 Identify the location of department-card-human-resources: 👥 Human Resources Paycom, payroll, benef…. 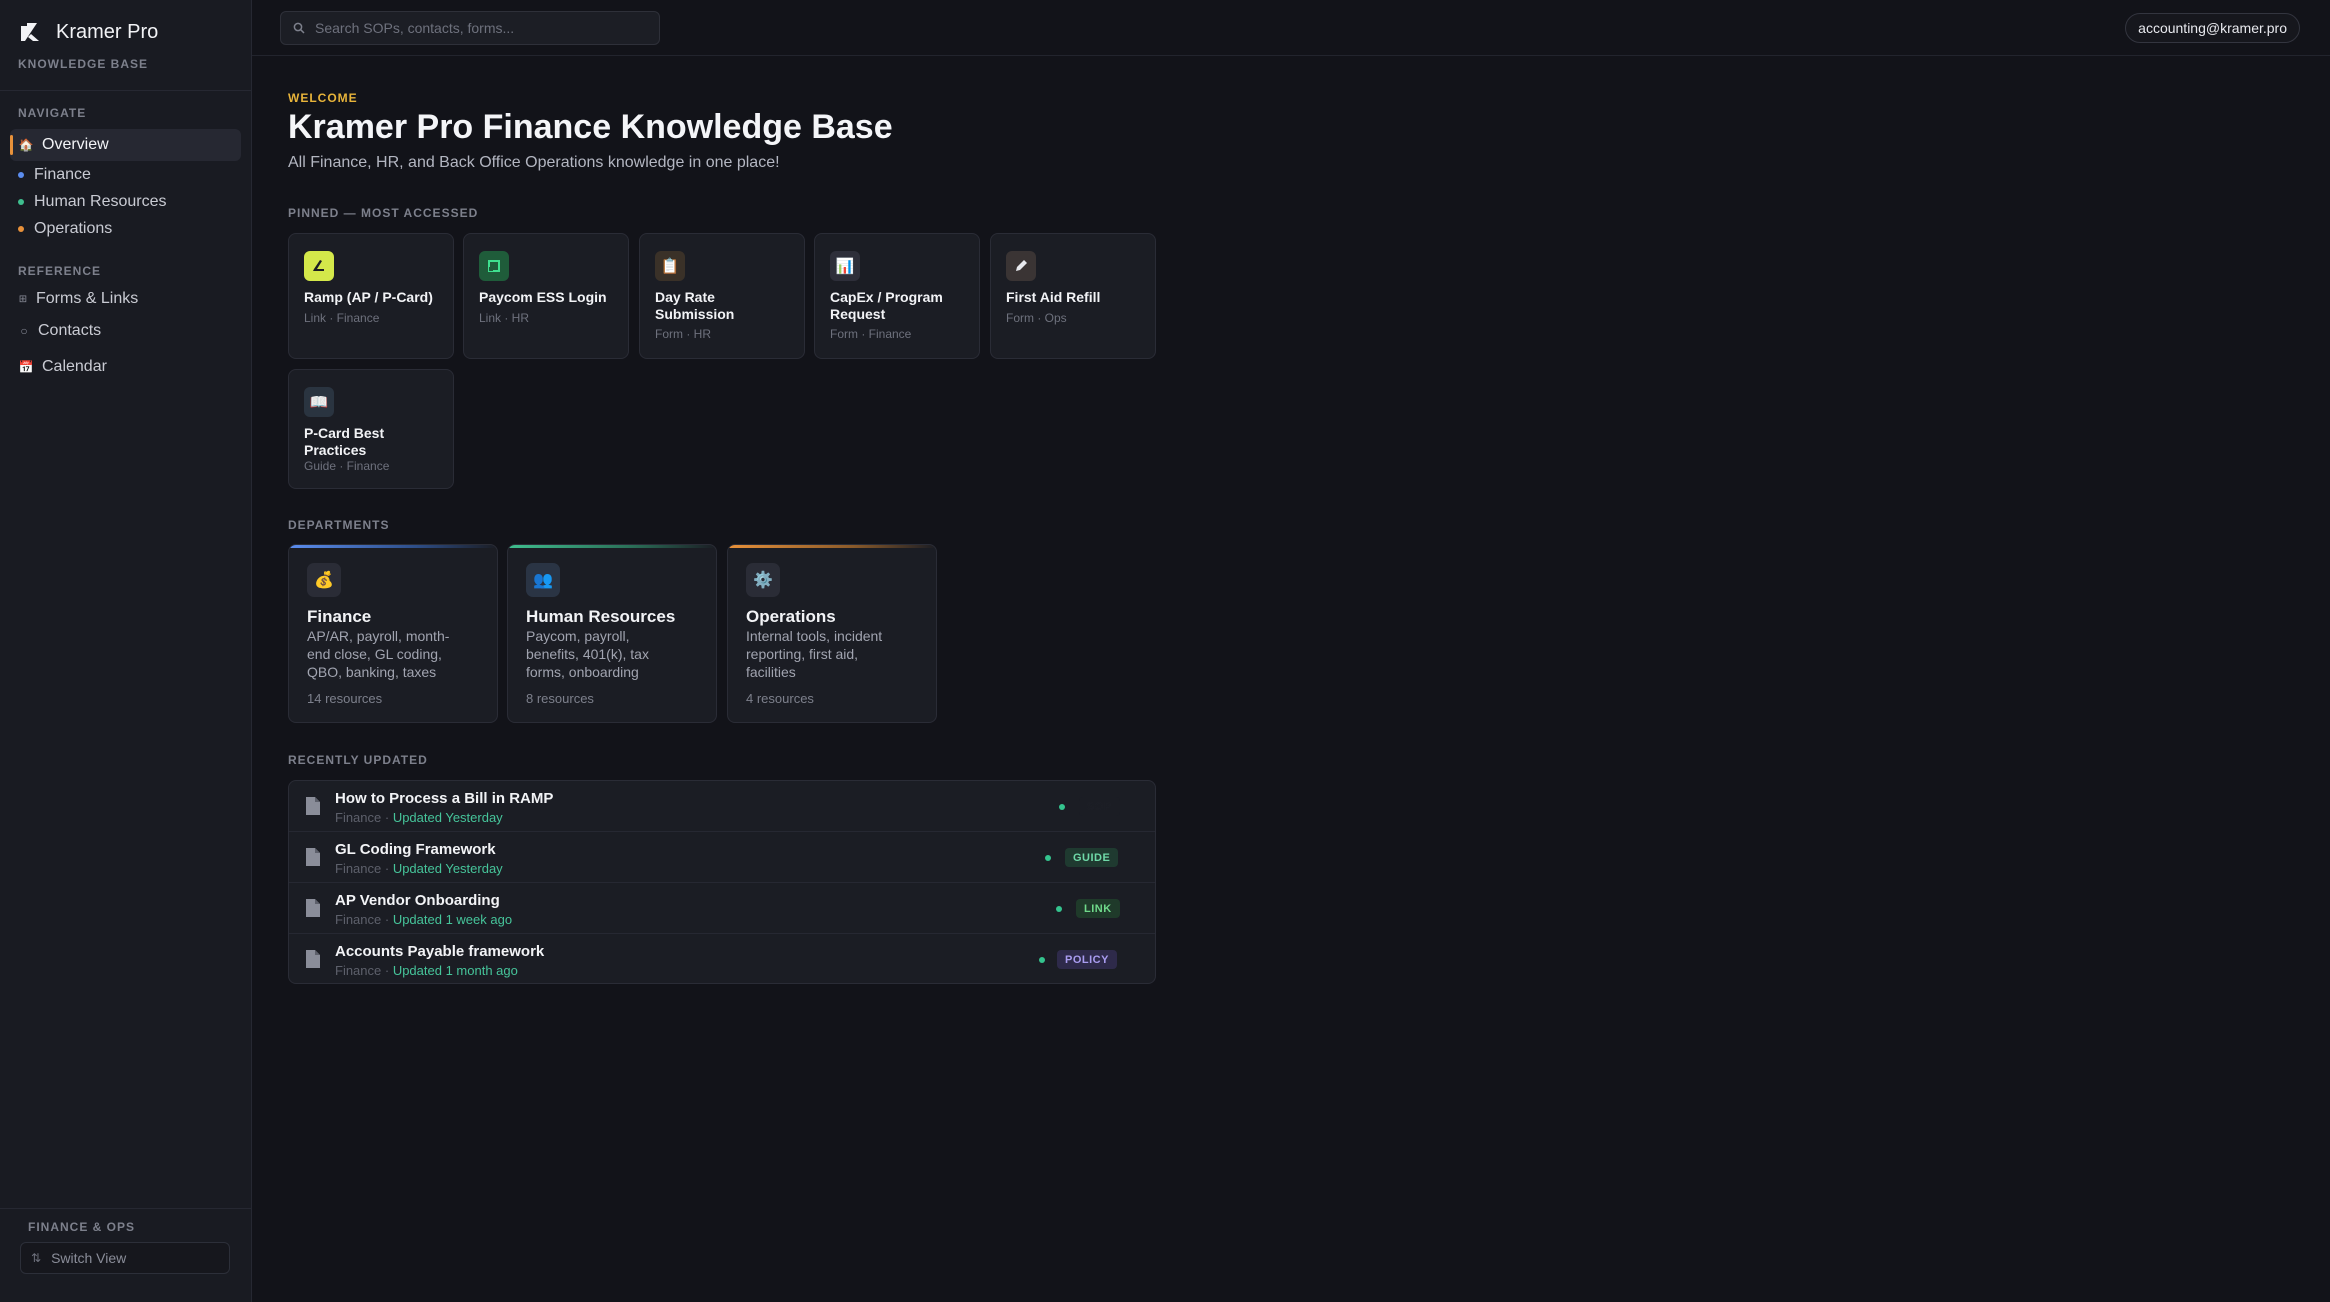
(612, 633).